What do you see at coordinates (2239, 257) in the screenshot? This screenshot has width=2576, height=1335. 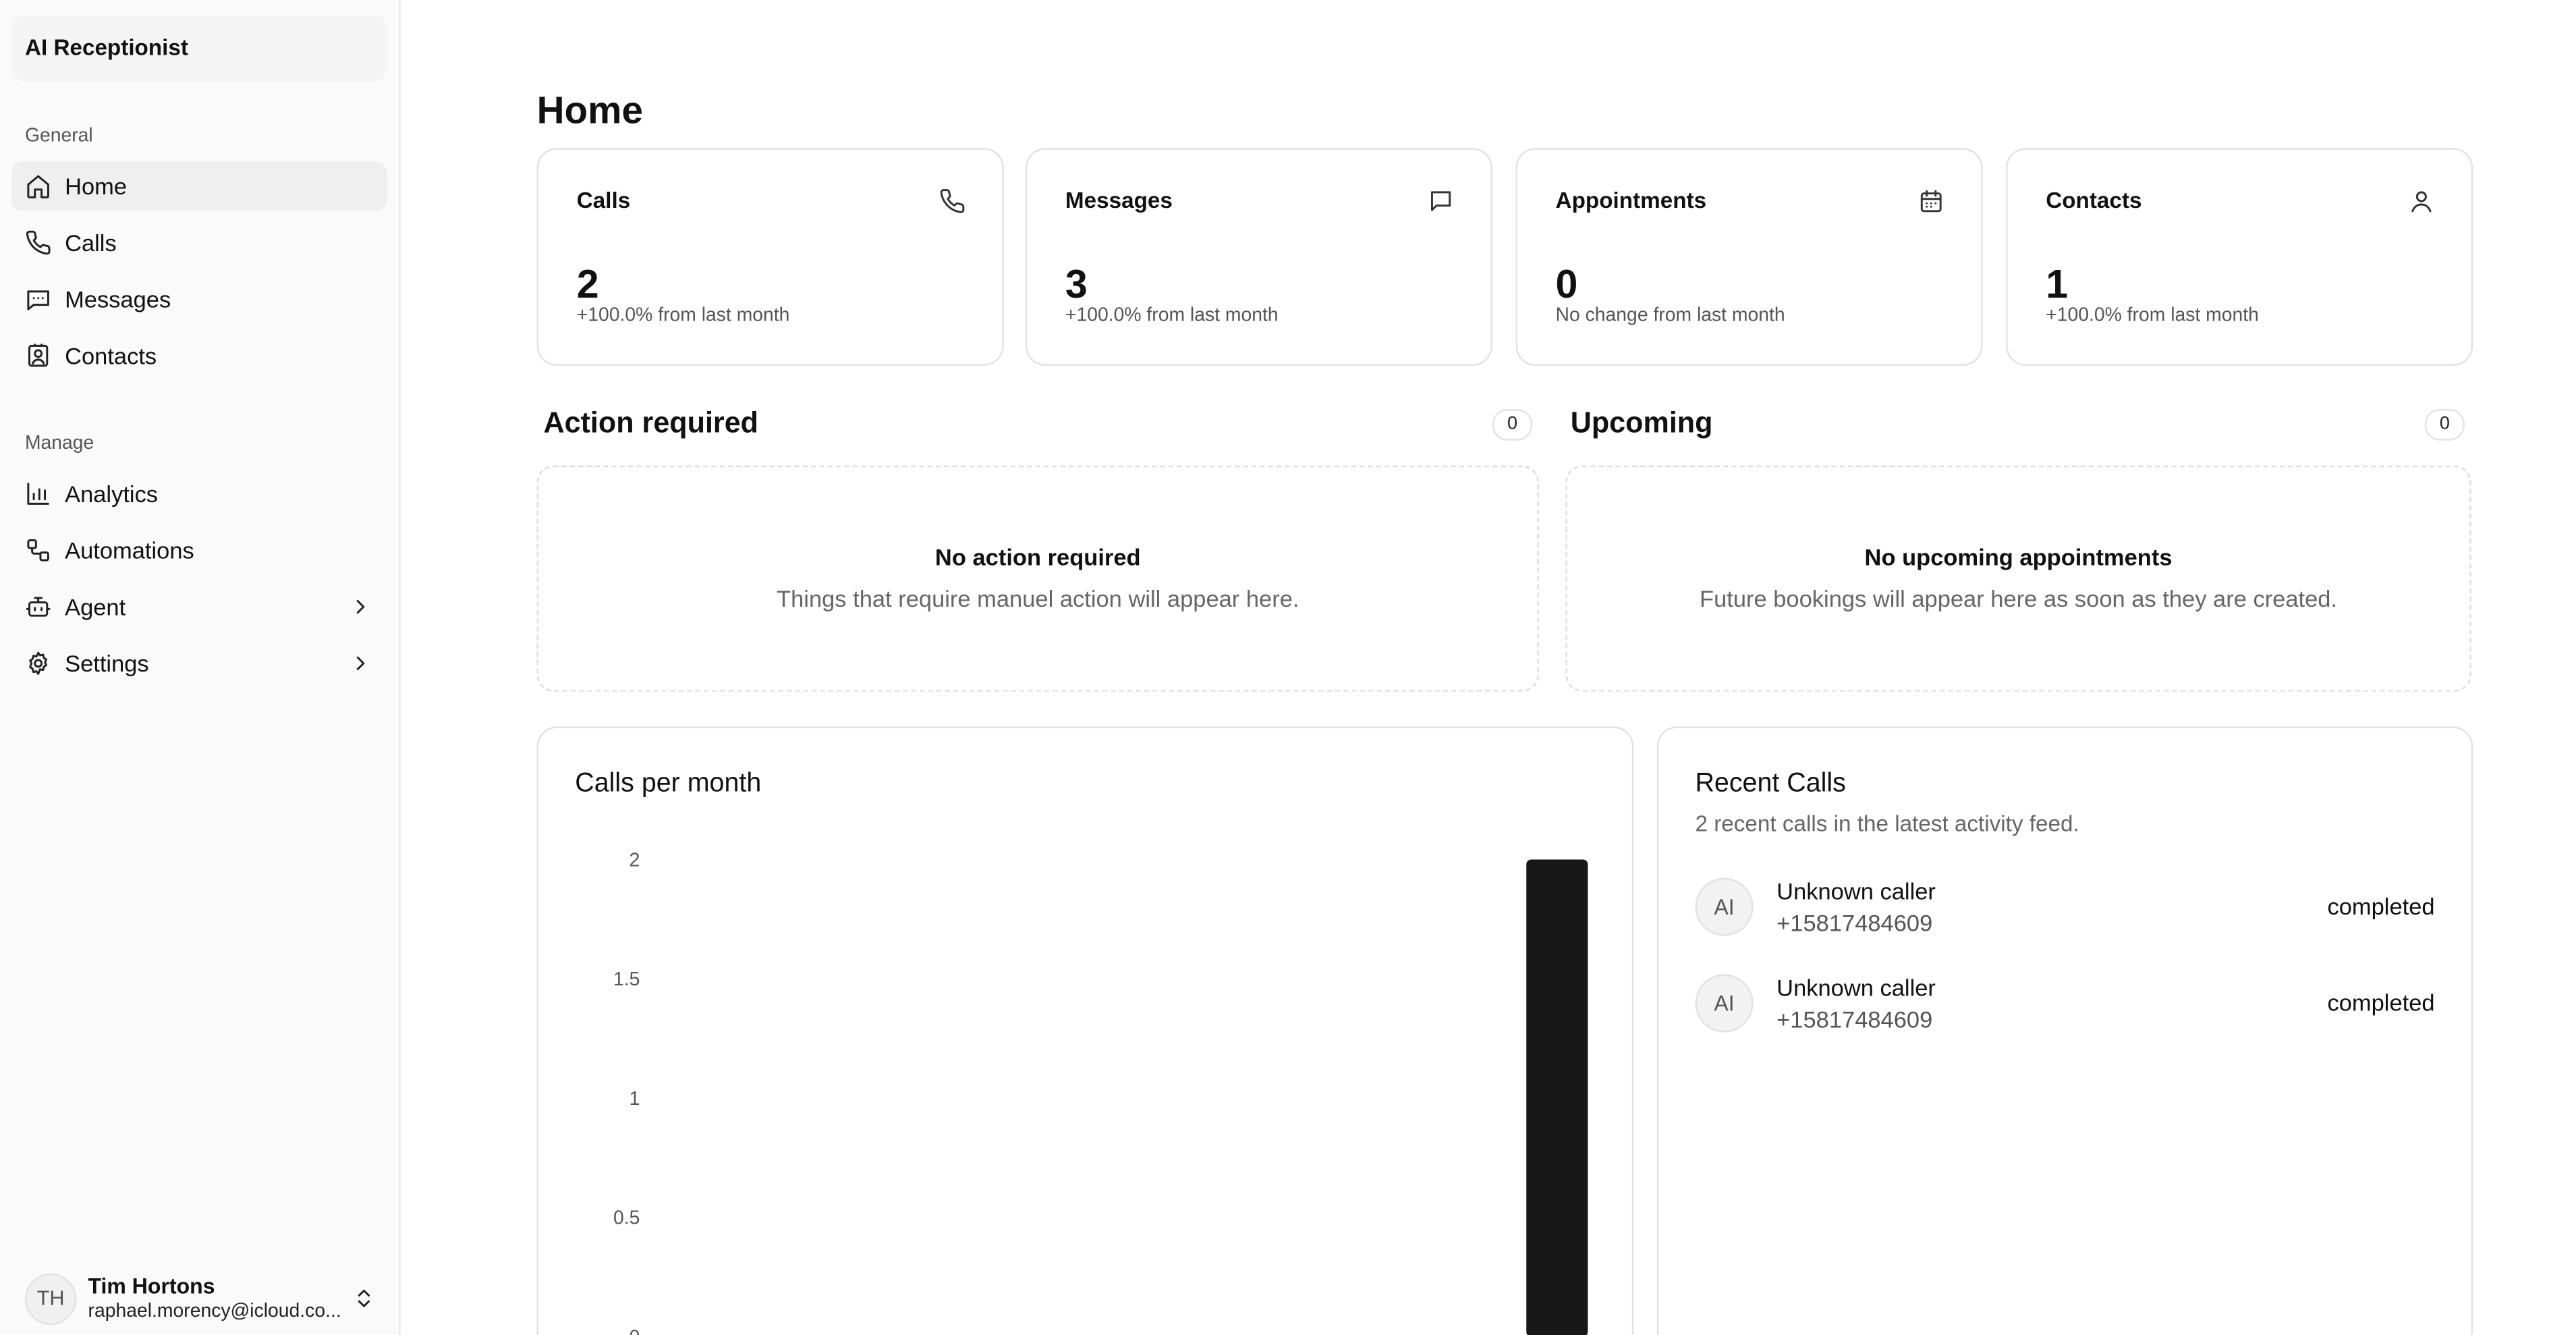 I see `stat-card-contacts: Contacts 1 +100.0% from last month` at bounding box center [2239, 257].